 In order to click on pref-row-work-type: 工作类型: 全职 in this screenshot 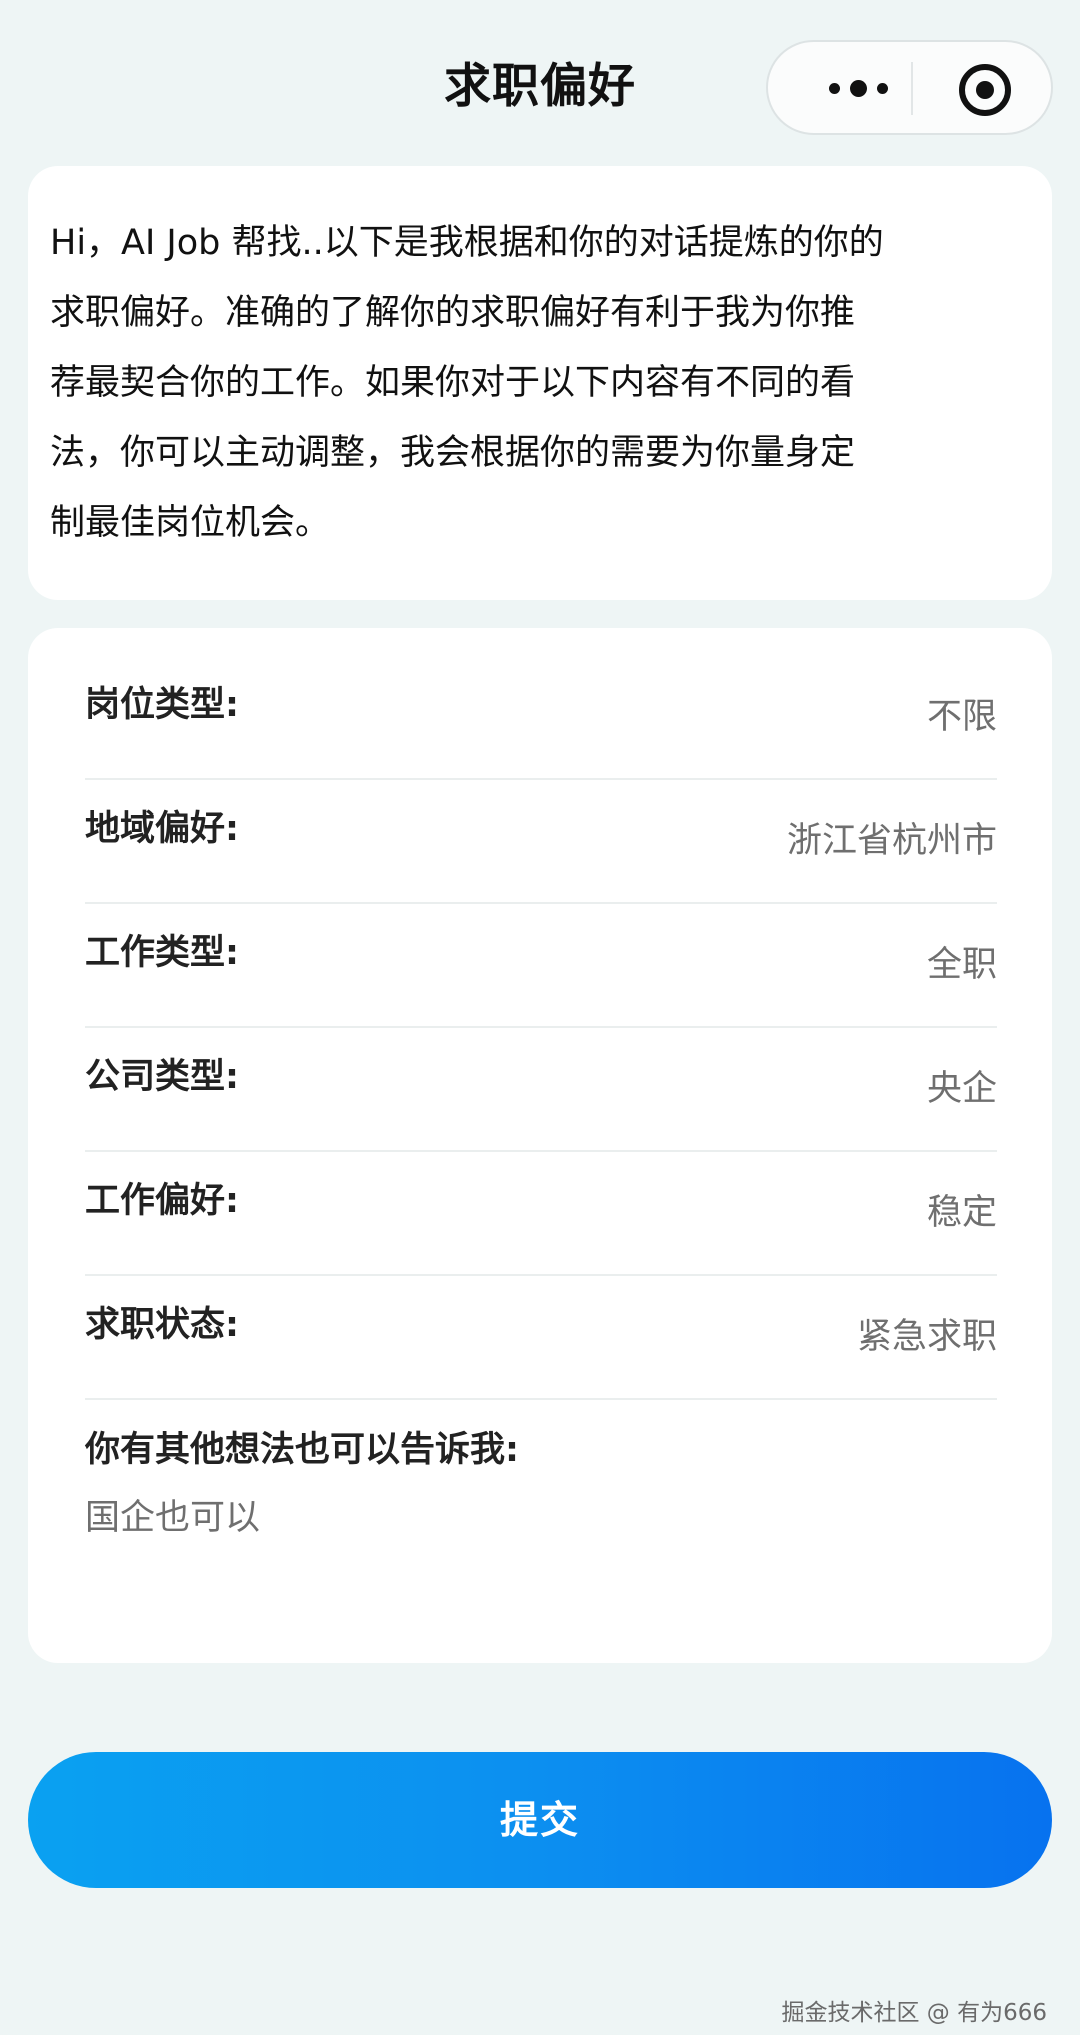, I will do `click(541, 966)`.